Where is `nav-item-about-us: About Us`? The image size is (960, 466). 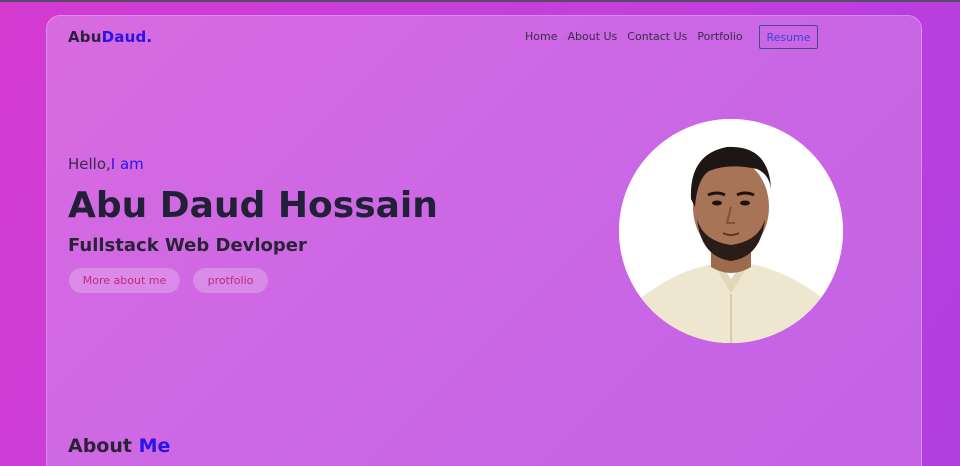 nav-item-about-us: About Us is located at coordinates (592, 36).